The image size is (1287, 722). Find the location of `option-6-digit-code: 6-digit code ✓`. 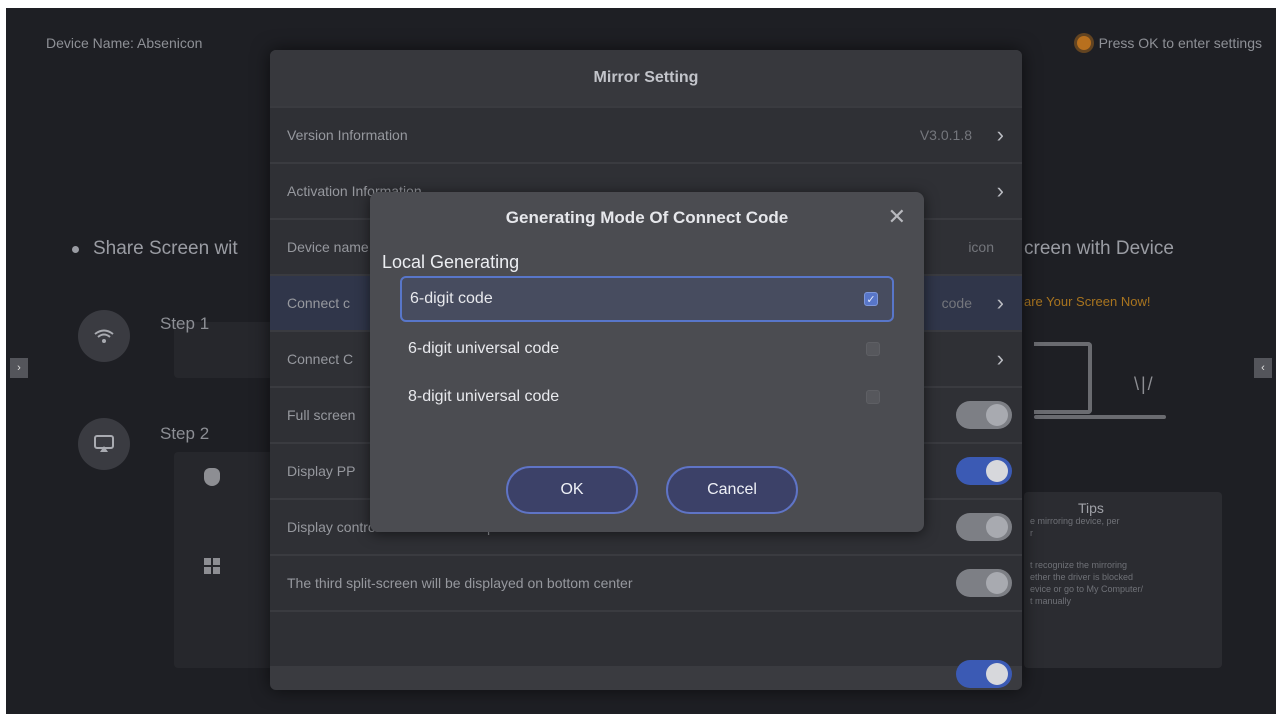

option-6-digit-code: 6-digit code ✓ is located at coordinates (647, 299).